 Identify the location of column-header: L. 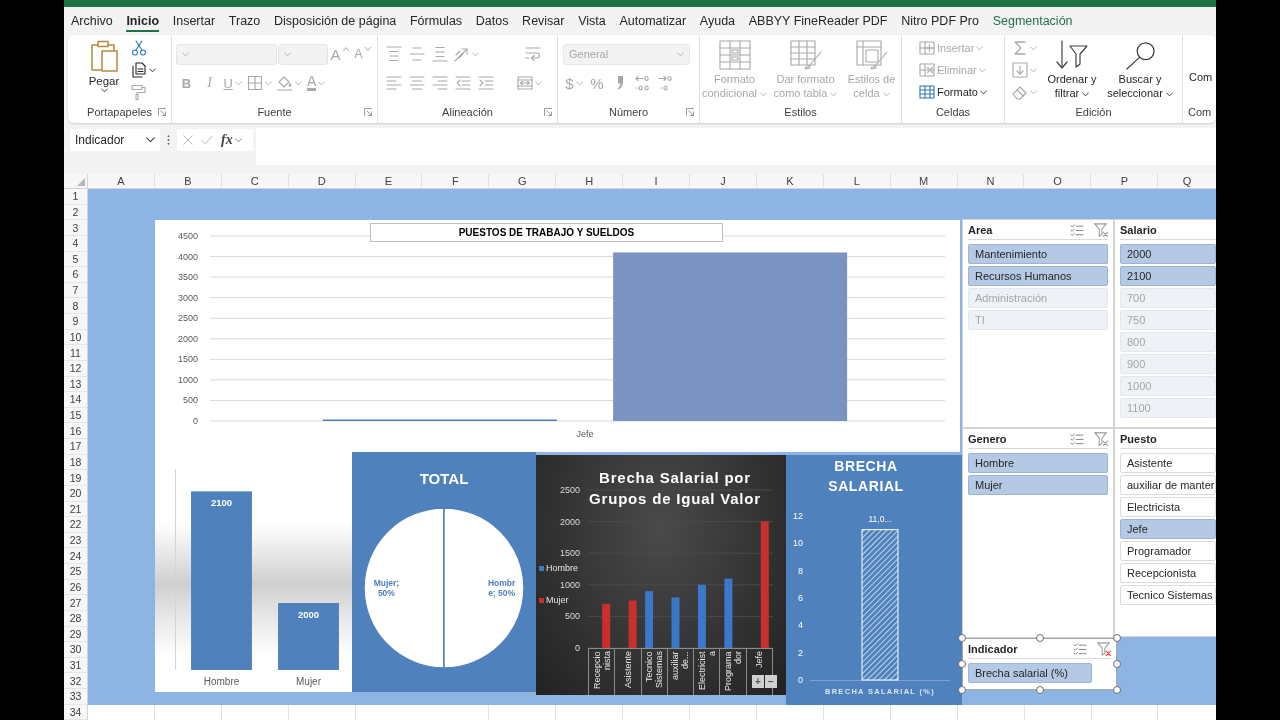
(857, 181).